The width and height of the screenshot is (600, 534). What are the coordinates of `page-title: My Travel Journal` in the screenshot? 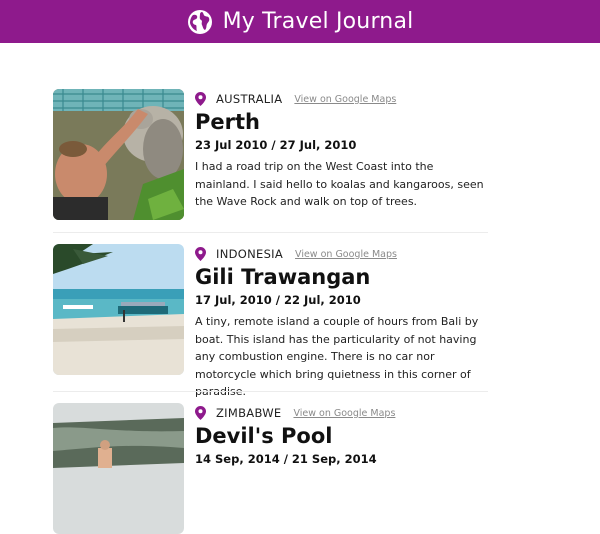 It's located at (318, 21).